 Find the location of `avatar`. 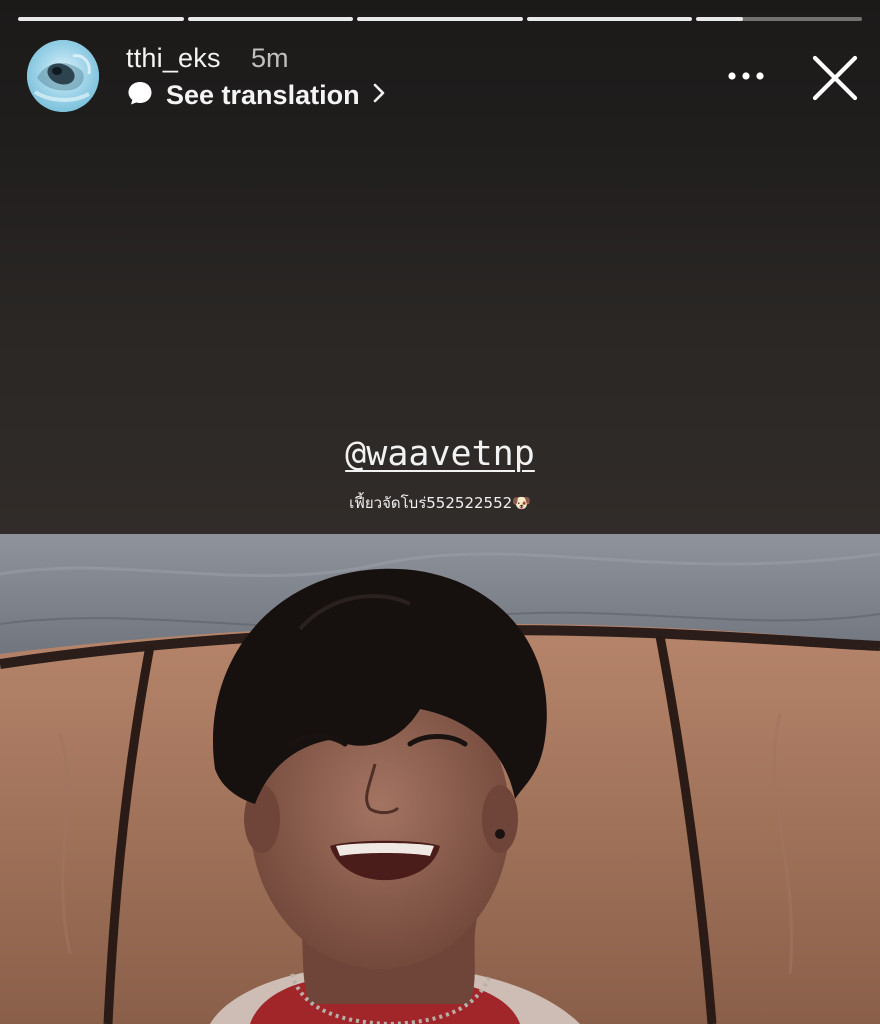

avatar is located at coordinates (63, 76).